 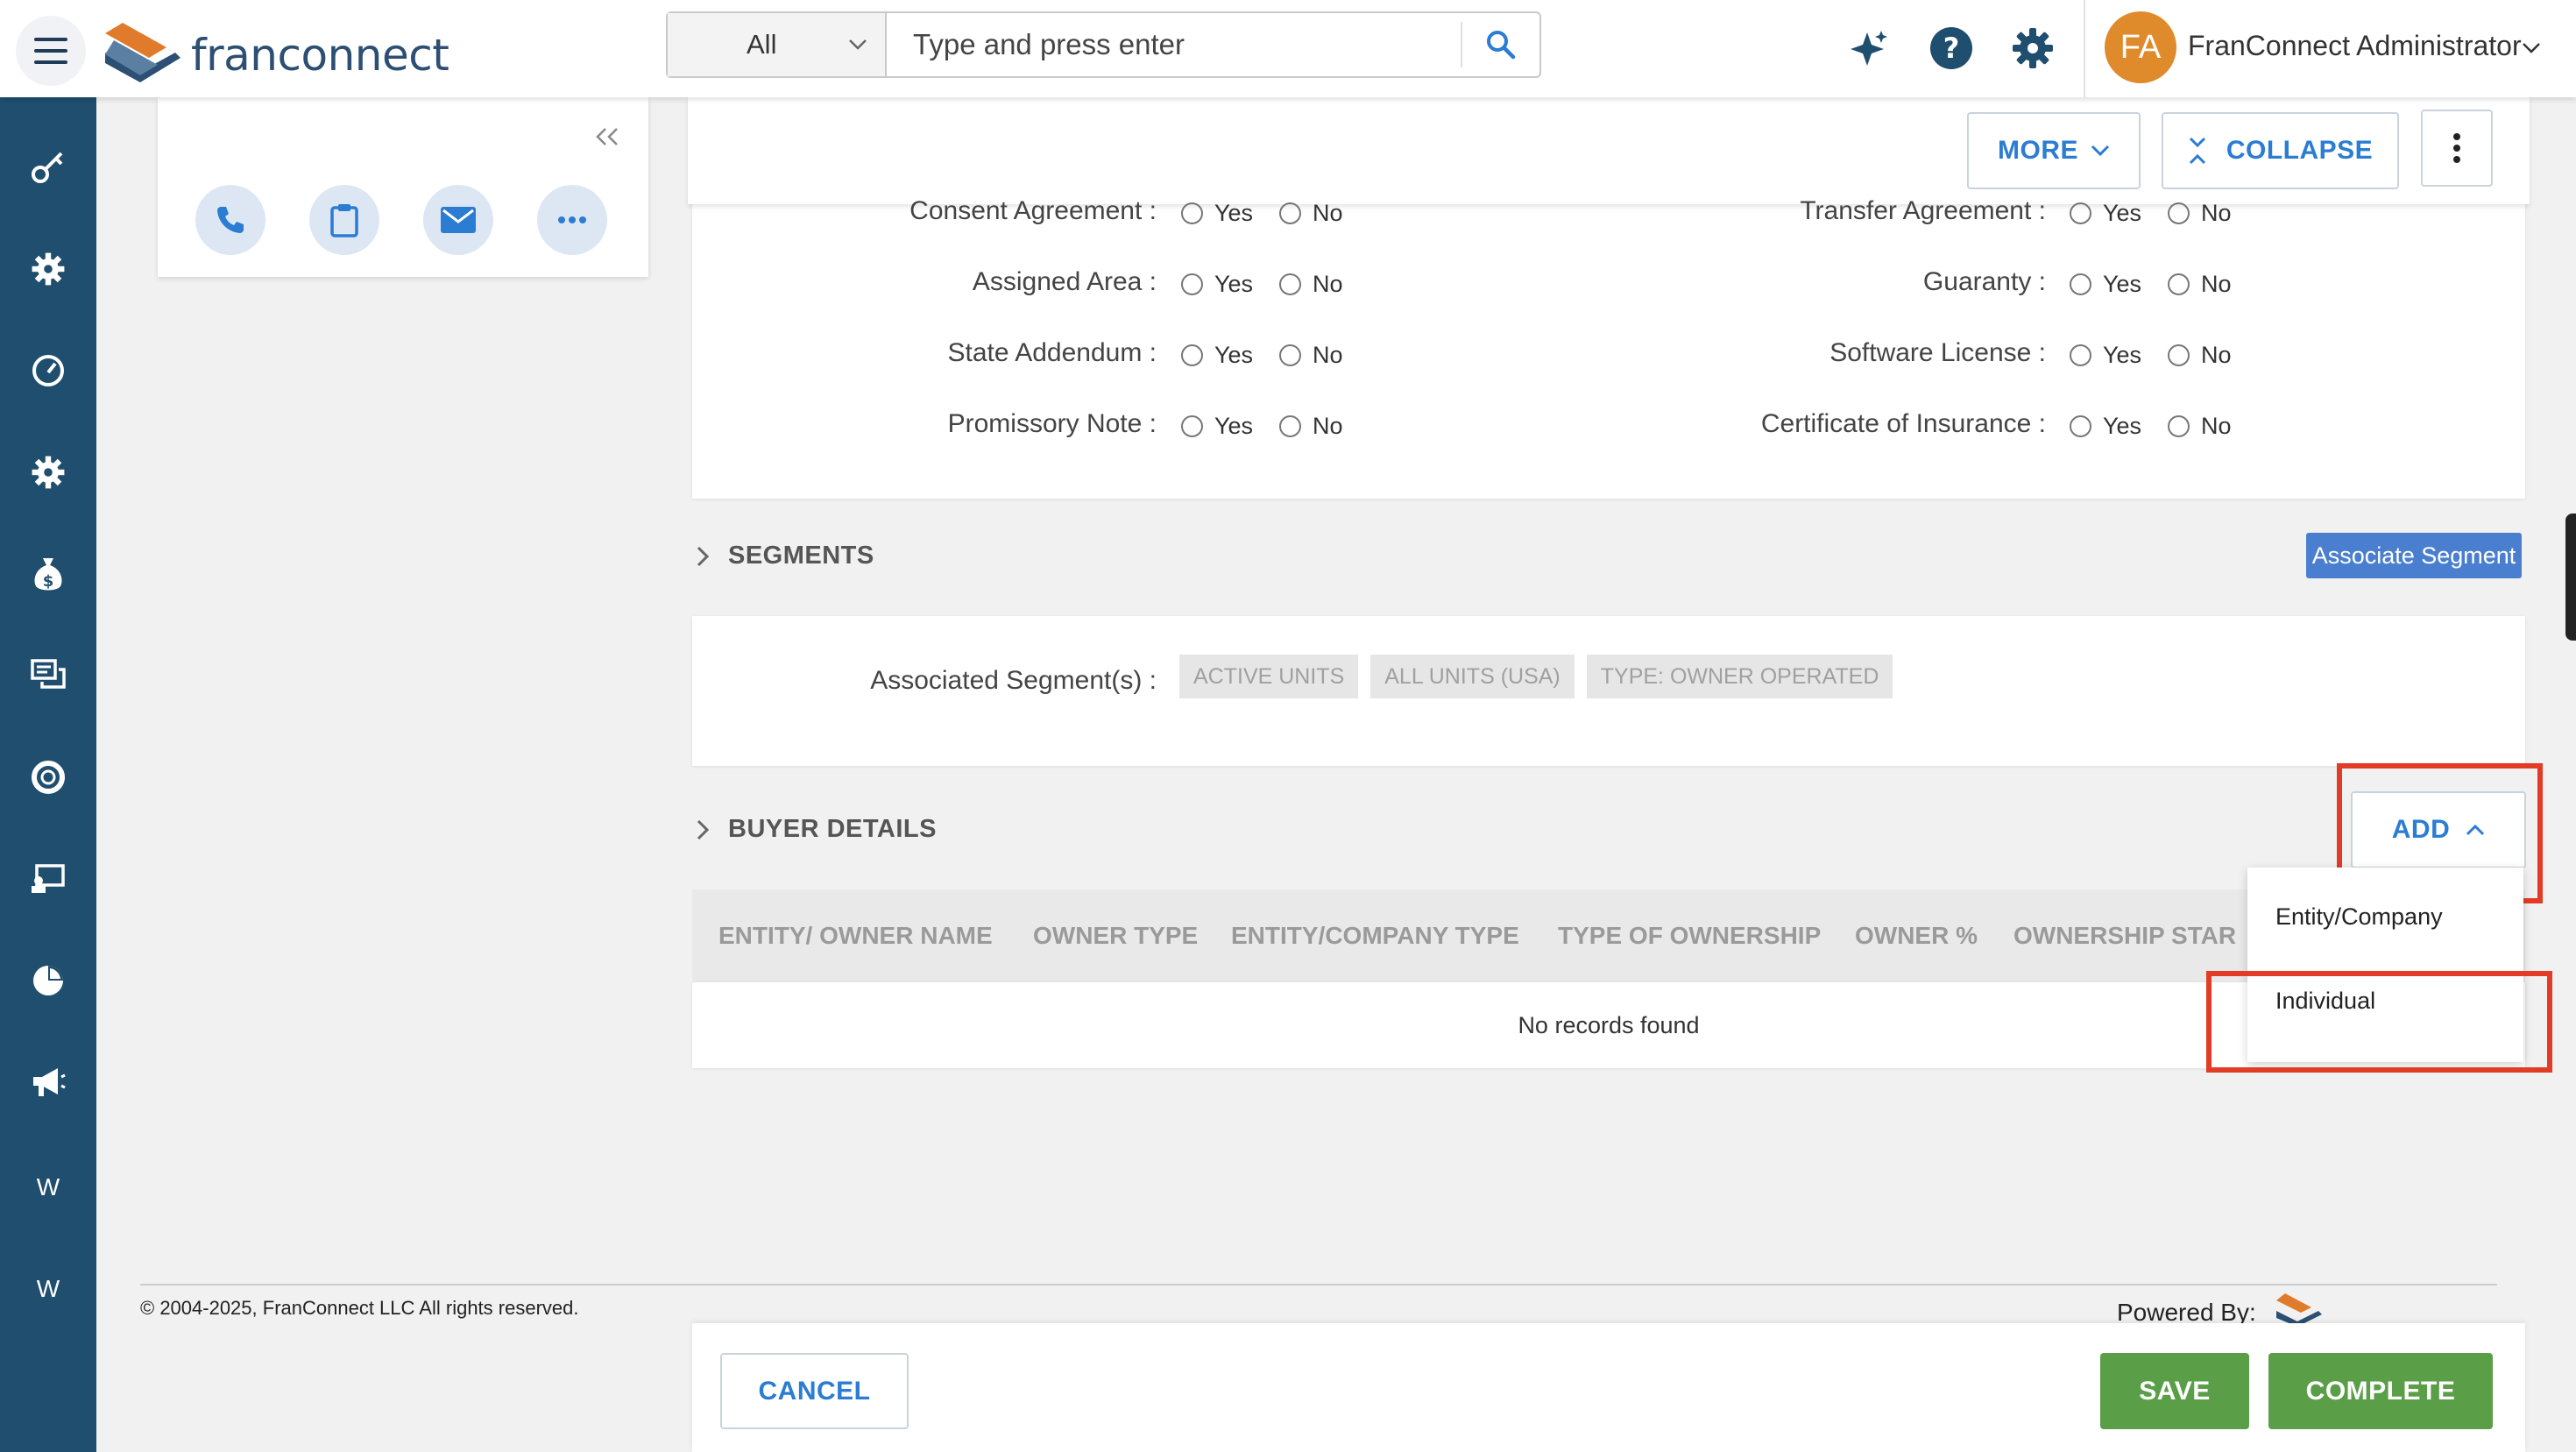 What do you see at coordinates (2038, 150) in the screenshot?
I see `more-label: MORE` at bounding box center [2038, 150].